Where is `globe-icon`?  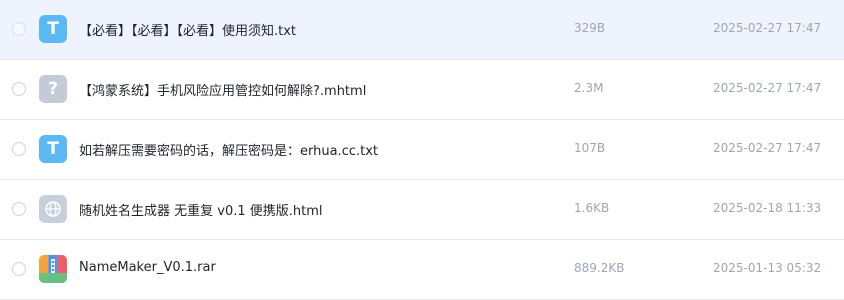
globe-icon is located at coordinates (53, 209).